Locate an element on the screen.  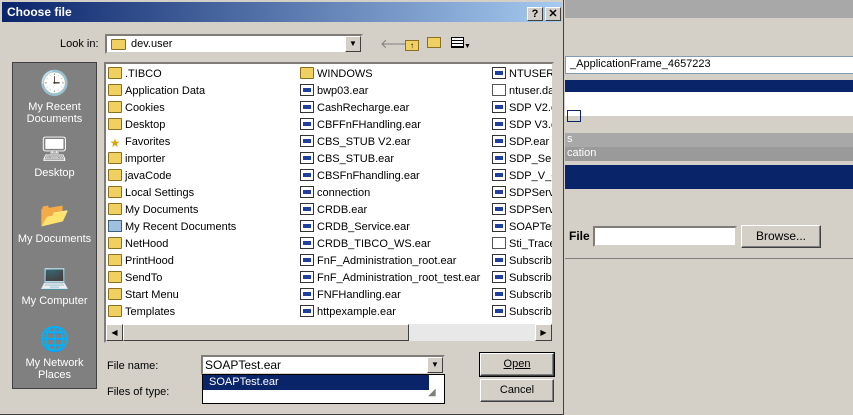
file-item-label: SDP V2.ea is located at coordinates (530, 108).